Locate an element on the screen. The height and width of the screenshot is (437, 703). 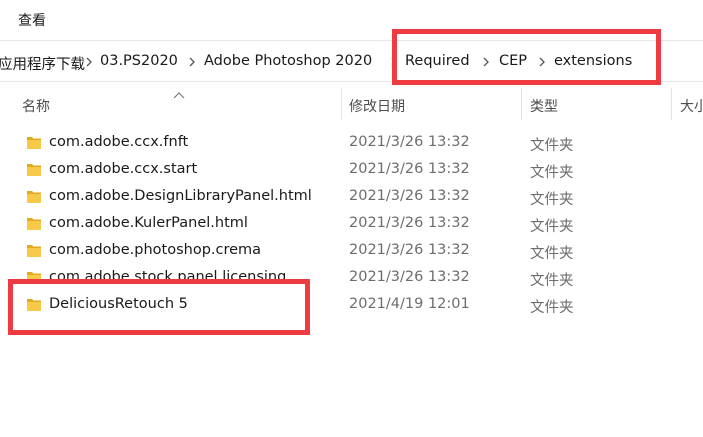
file-name: com.adobe.photoshop.crema is located at coordinates (155, 250).